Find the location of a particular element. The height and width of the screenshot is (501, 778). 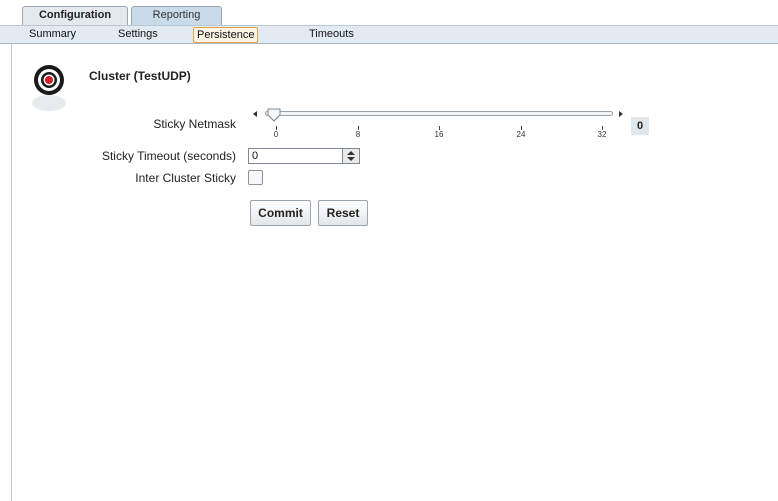

cluster-title: Cluster (TestUDP) is located at coordinates (140, 76).